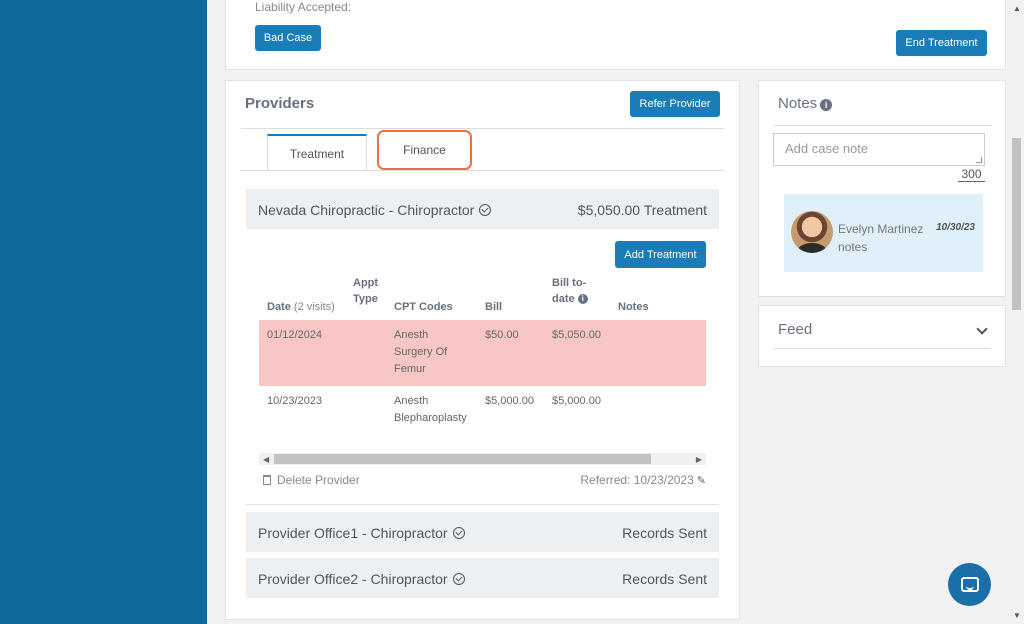 Image resolution: width=1024 pixels, height=624 pixels. What do you see at coordinates (576, 335) in the screenshot?
I see `cell-bill-to-date: $5,050.00` at bounding box center [576, 335].